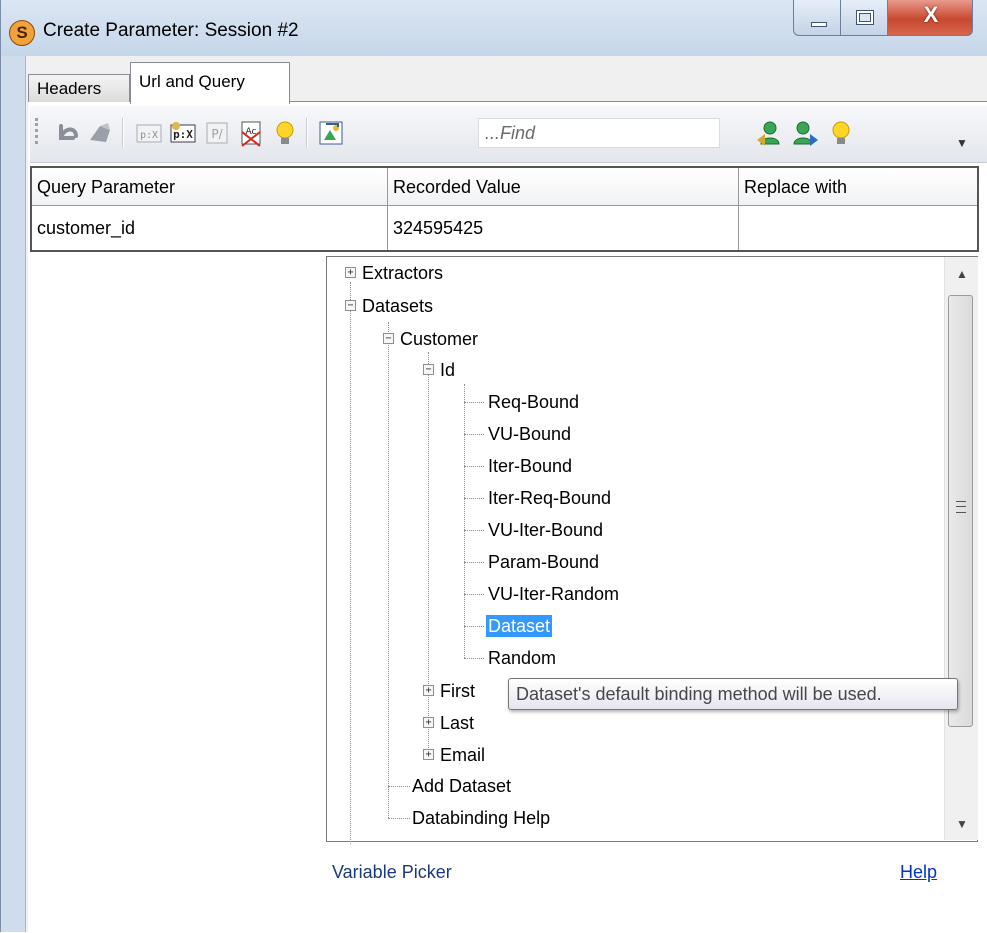 This screenshot has height=933, width=987. I want to click on close-icon: X, so click(931, 14).